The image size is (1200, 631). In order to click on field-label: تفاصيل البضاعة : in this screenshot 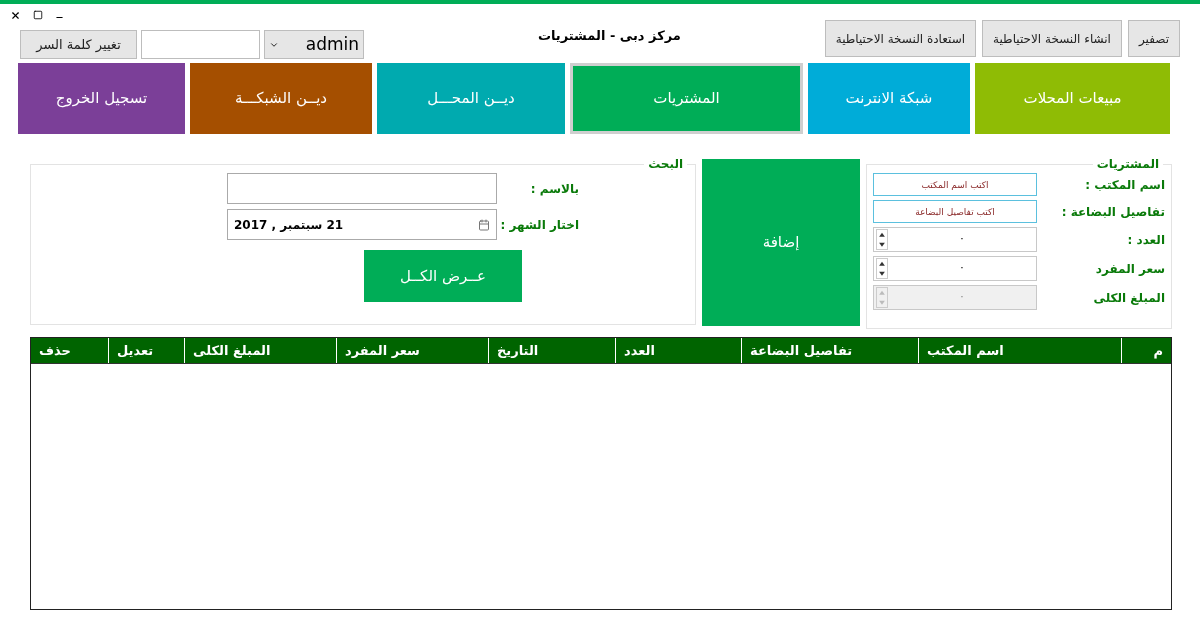, I will do `click(1113, 212)`.